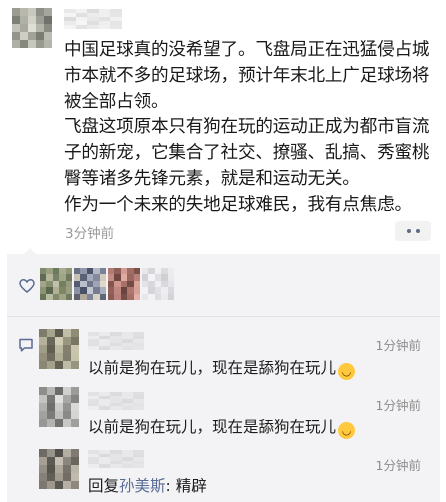 Image resolution: width=446 pixels, height=502 pixels. I want to click on reply-prefix: 回复, so click(104, 486).